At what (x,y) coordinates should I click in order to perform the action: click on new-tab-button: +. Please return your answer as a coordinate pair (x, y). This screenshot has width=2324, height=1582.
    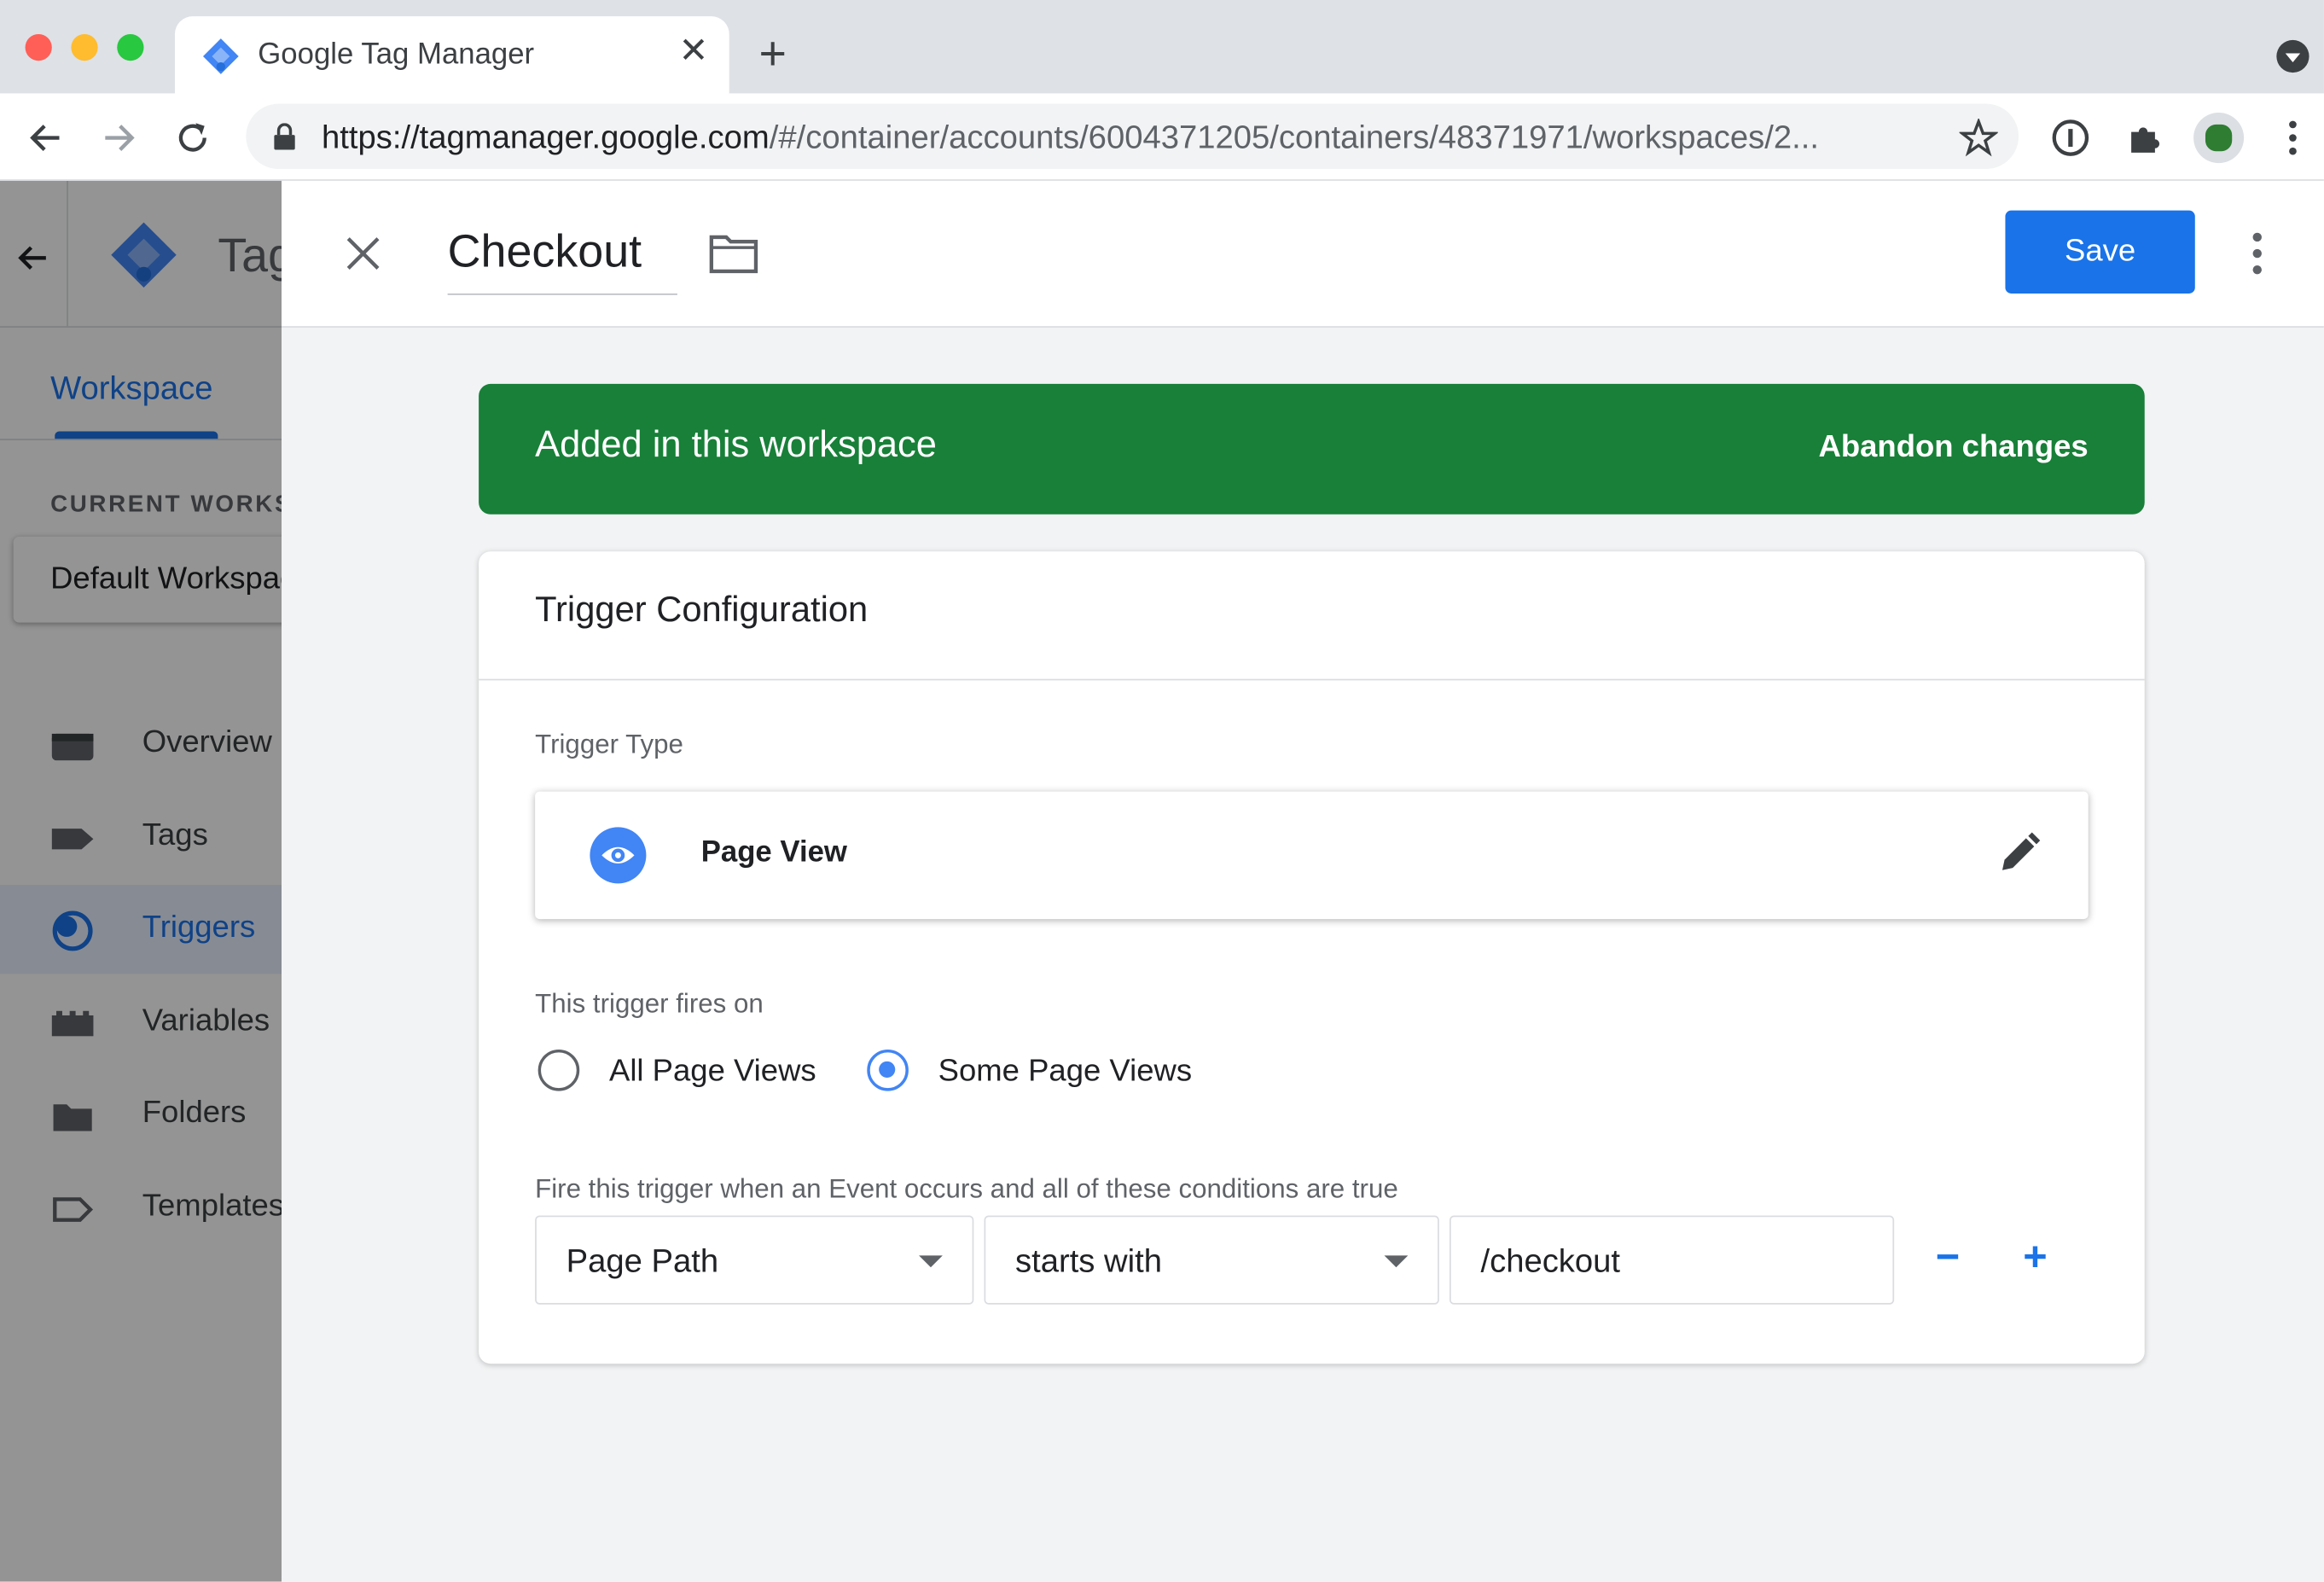
    Looking at the image, I should click on (772, 54).